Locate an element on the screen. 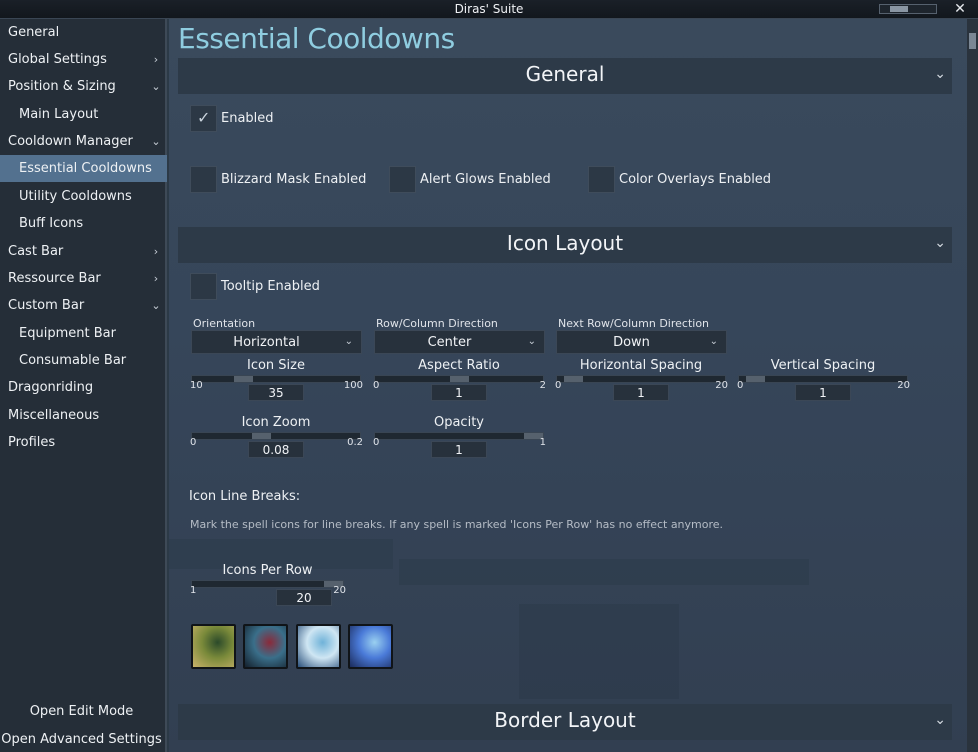 The image size is (978, 752). sidebar-item-custom-bar: Custom Bar ⌄ is located at coordinates (83, 305).